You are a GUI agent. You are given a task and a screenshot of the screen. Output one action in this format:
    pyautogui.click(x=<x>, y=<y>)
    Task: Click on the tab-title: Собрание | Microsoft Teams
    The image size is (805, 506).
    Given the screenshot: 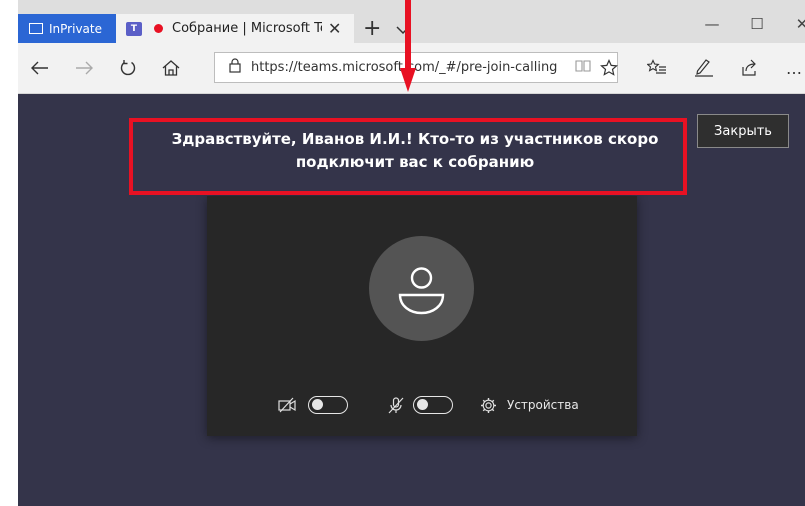 What is the action you would take?
    pyautogui.click(x=247, y=28)
    